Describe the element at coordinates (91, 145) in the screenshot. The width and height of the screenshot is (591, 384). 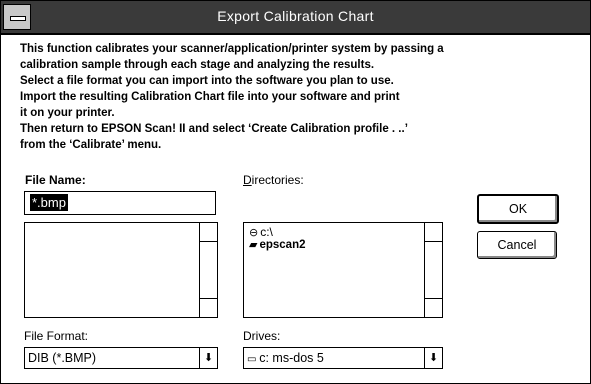
I see `description-line: from the ‘Calibrate’ menu.` at that location.